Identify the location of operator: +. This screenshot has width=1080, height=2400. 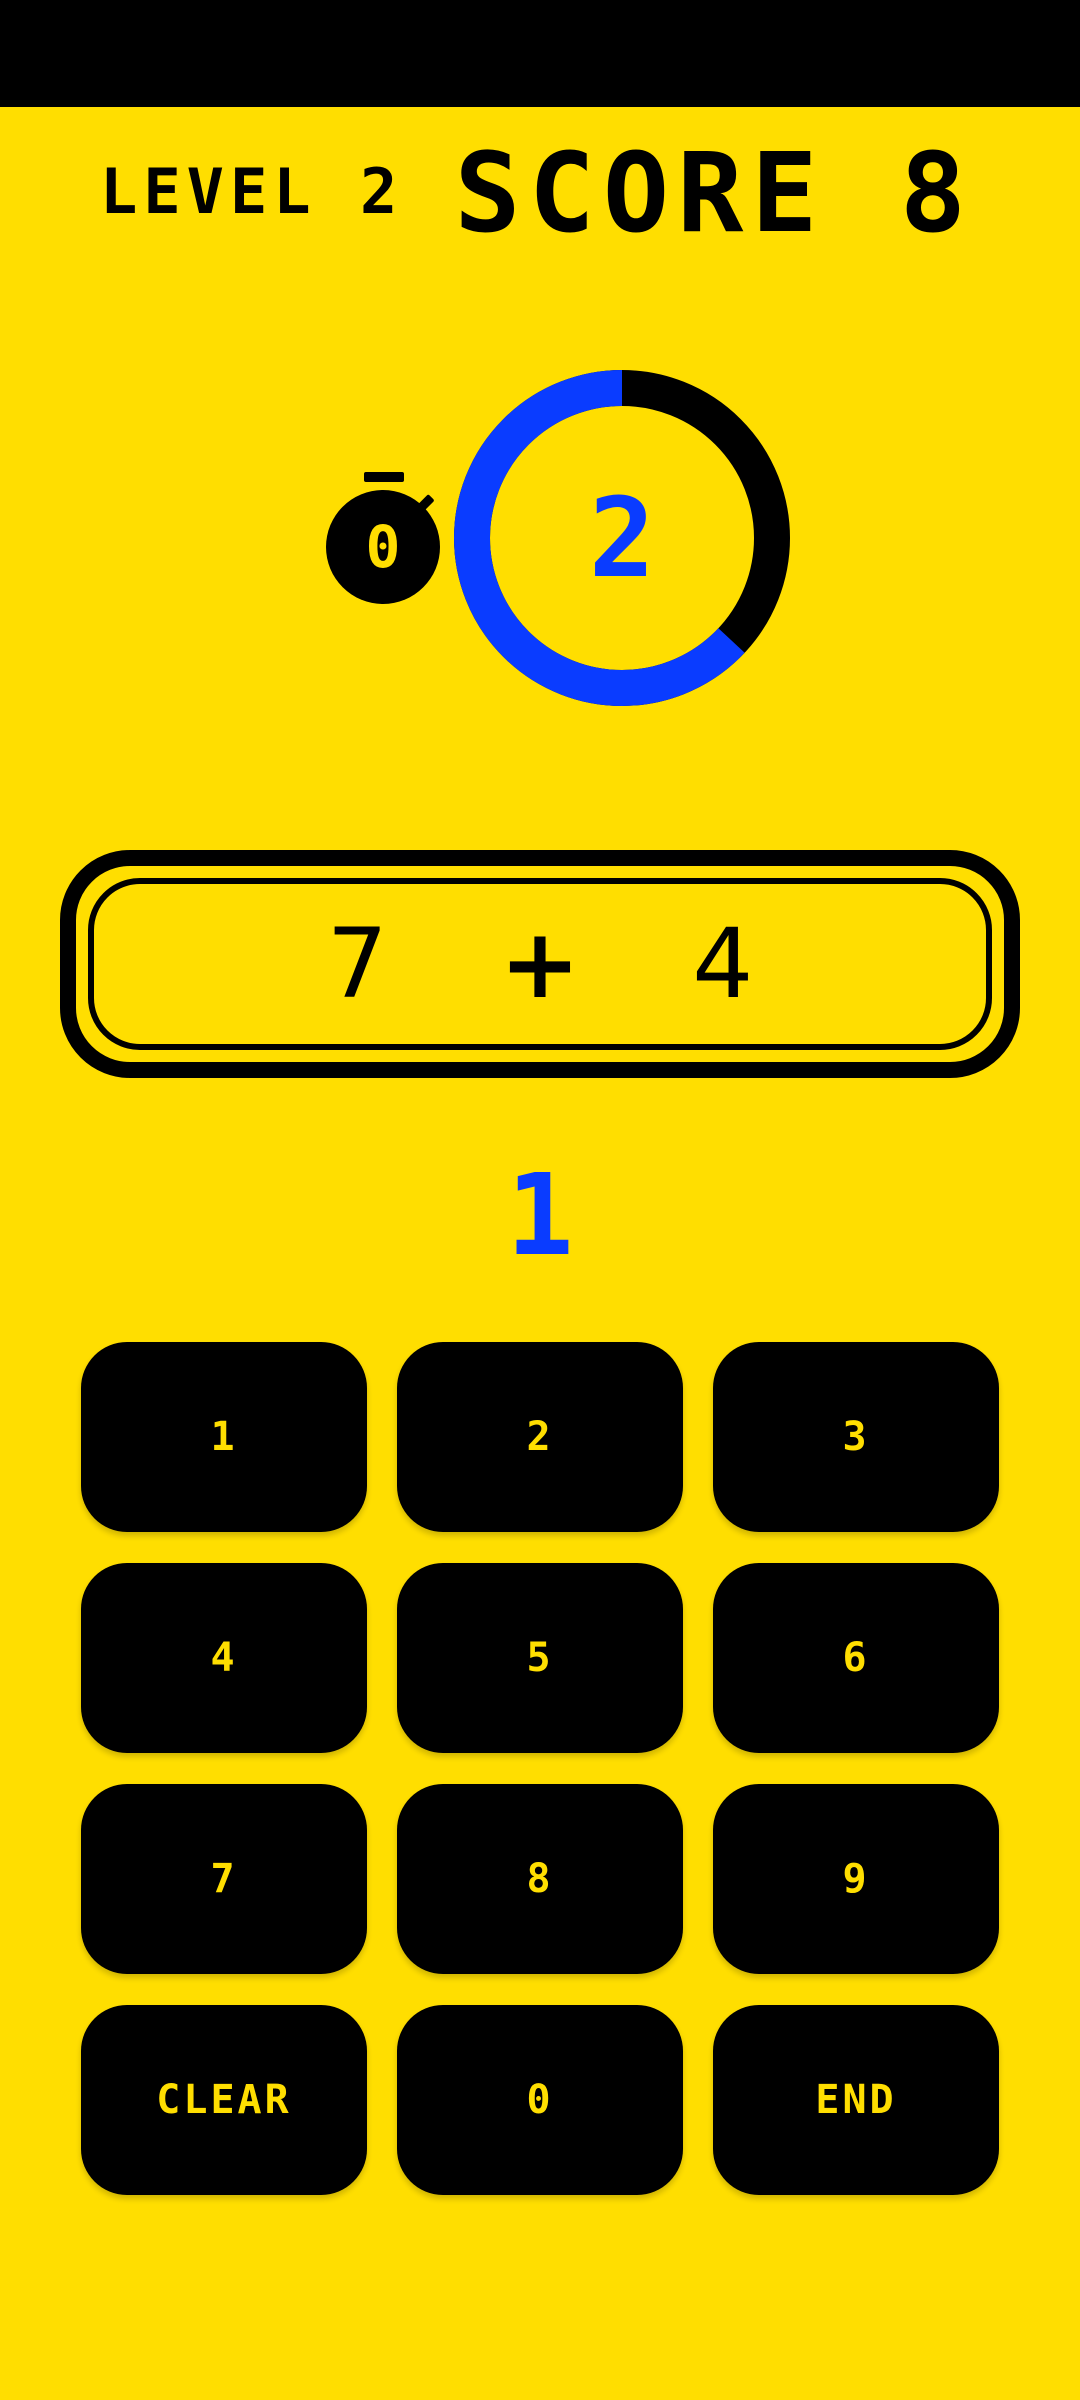
(540, 964).